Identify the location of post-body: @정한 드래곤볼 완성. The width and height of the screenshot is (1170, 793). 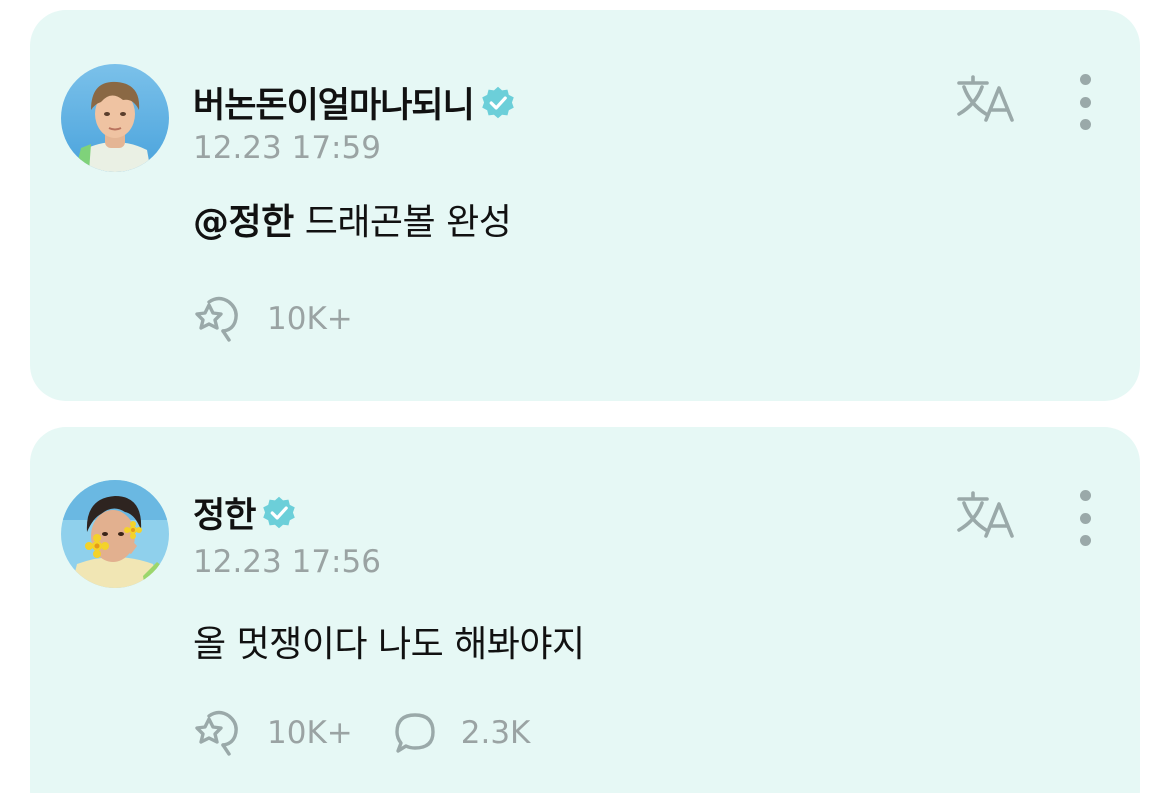
(352, 219).